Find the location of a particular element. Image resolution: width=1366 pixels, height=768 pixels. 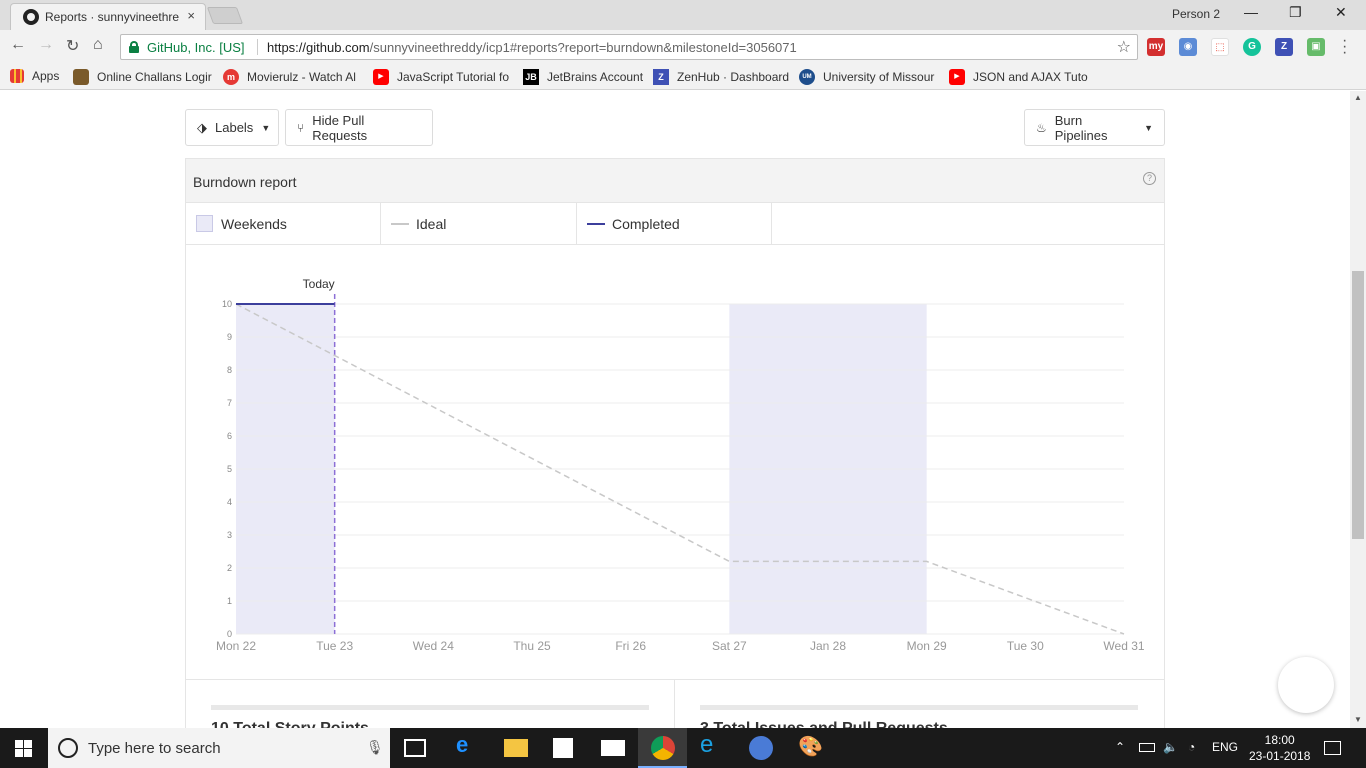

burn-pipelines-button: ♨ Burn Pipelines ▼ is located at coordinates (1094, 127).